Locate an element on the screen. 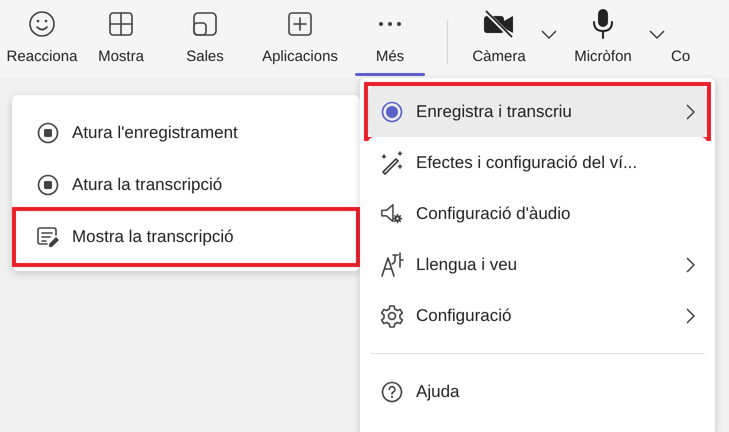  more-icon is located at coordinates (390, 24).